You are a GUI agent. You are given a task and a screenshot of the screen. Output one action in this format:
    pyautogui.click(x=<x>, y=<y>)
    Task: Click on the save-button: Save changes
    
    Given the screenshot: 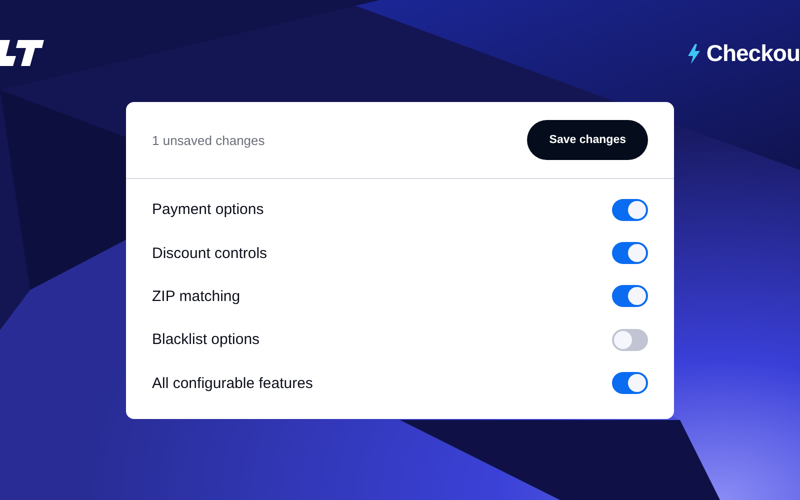 What is the action you would take?
    pyautogui.click(x=587, y=140)
    